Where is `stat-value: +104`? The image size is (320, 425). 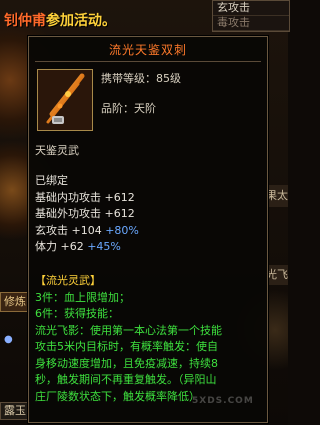
stat-value: +104 is located at coordinates (86, 230).